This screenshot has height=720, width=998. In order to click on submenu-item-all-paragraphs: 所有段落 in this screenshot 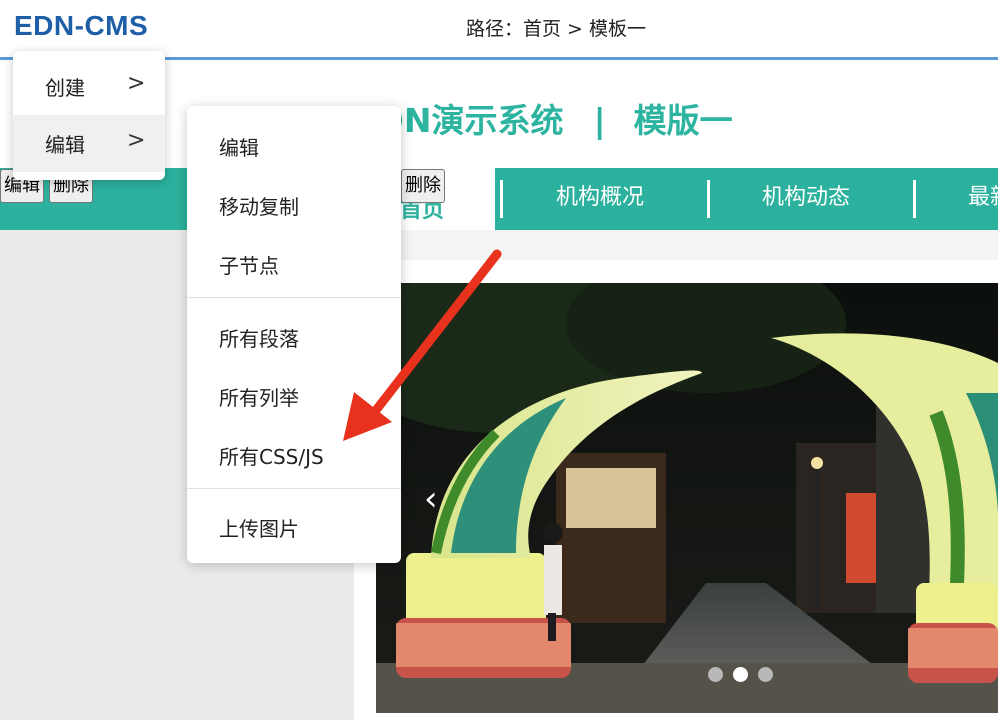, I will do `click(259, 337)`.